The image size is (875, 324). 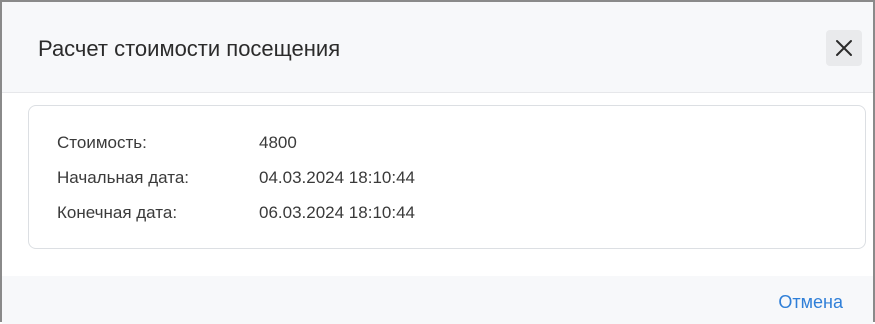 What do you see at coordinates (189, 48) in the screenshot?
I see `dialog-title: Расчет стоимости посещения` at bounding box center [189, 48].